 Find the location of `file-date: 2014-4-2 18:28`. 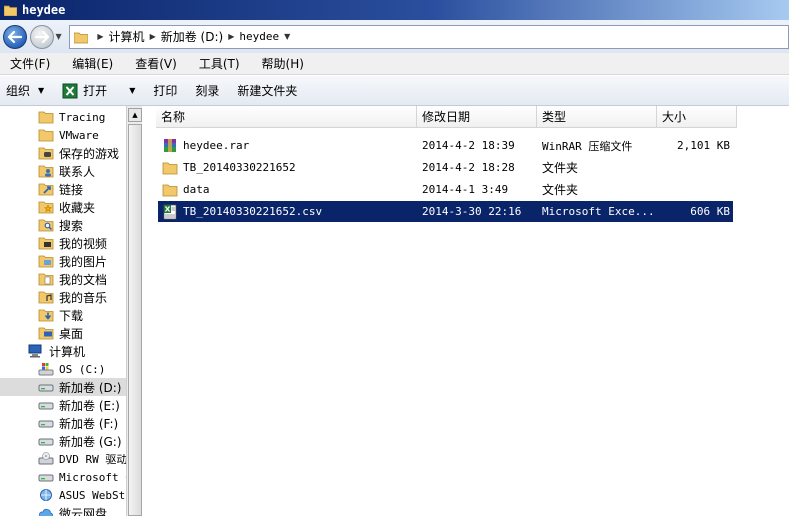

file-date: 2014-4-2 18:28 is located at coordinates (468, 167).